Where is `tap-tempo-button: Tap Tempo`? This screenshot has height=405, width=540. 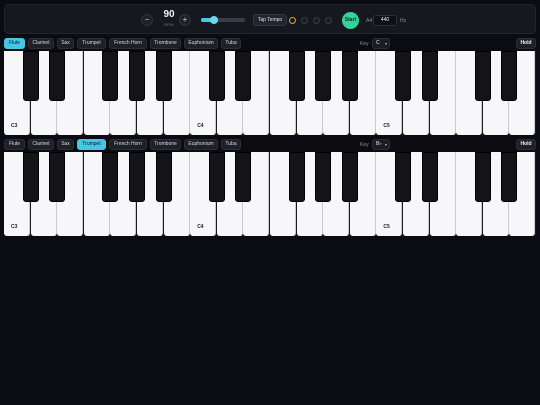
tap-tempo-button: Tap Tempo is located at coordinates (270, 20).